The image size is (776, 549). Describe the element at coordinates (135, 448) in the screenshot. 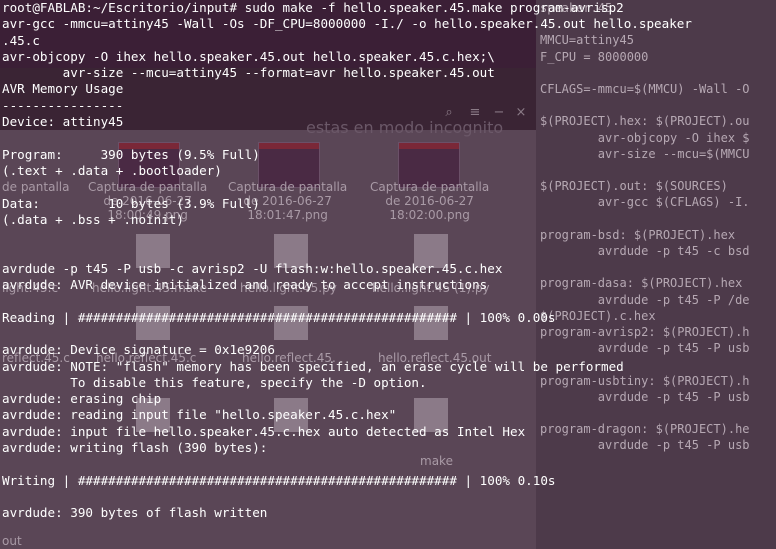

I see `terminal-line: avrdude: writing flash (390 bytes):` at that location.